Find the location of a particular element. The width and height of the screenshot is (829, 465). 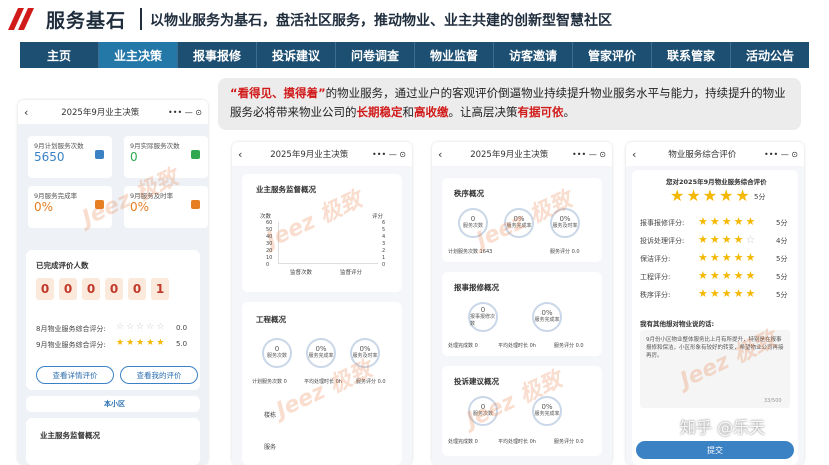

y-tick-left: 30 is located at coordinates (269, 244).